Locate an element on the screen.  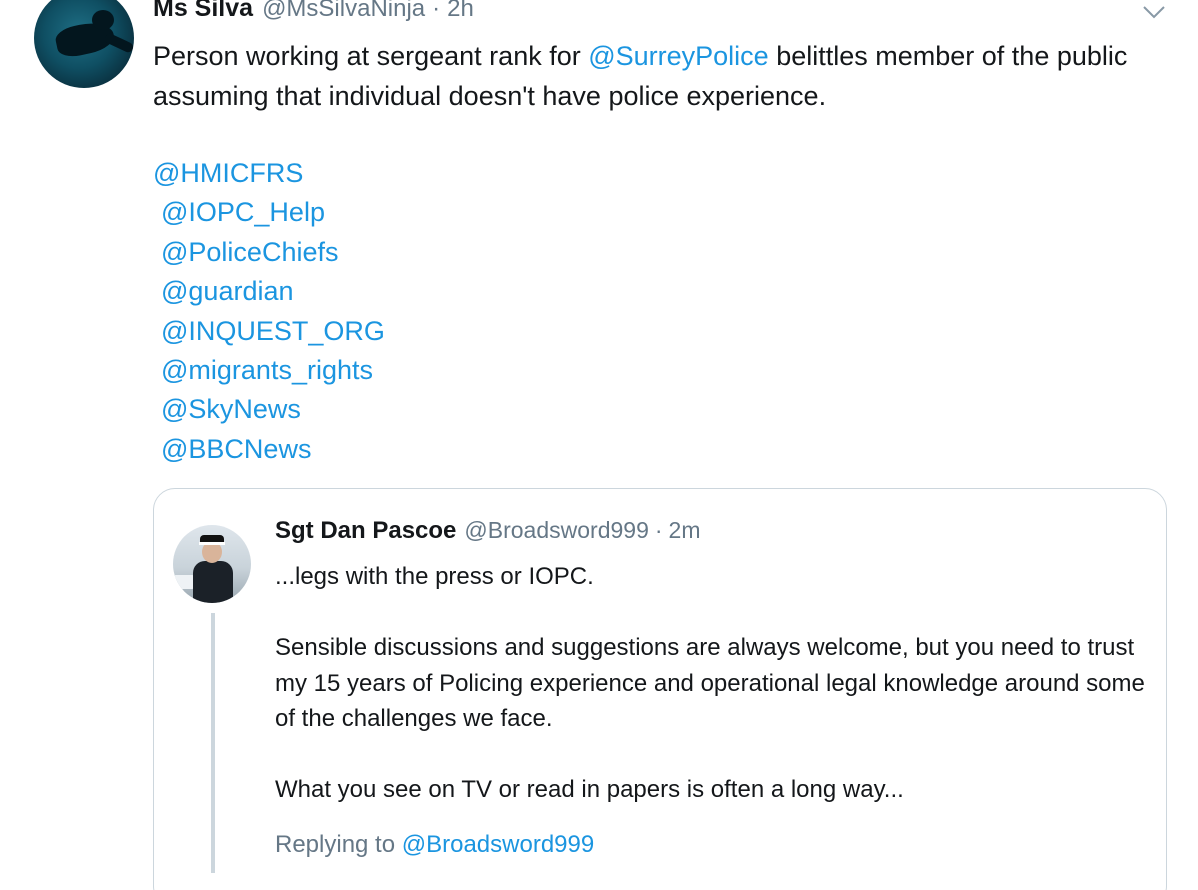
mention-link: @migrants_rights is located at coordinates (269, 370).